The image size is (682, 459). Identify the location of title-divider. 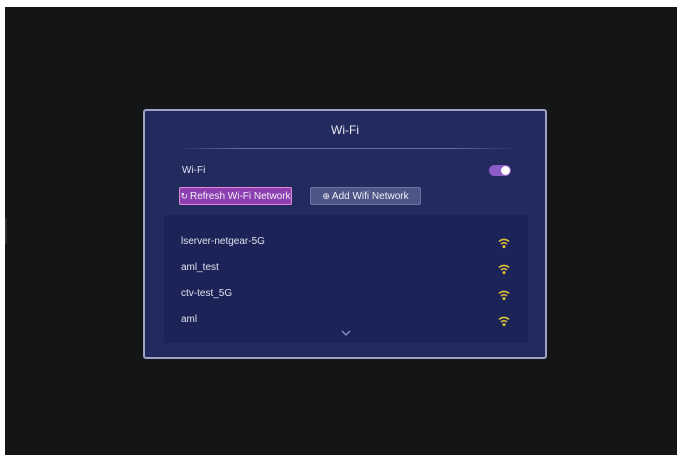
(346, 148).